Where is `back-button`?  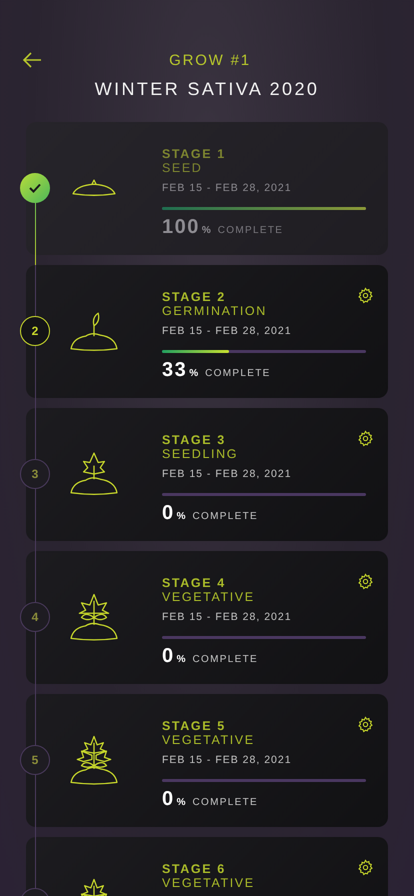 back-button is located at coordinates (32, 60).